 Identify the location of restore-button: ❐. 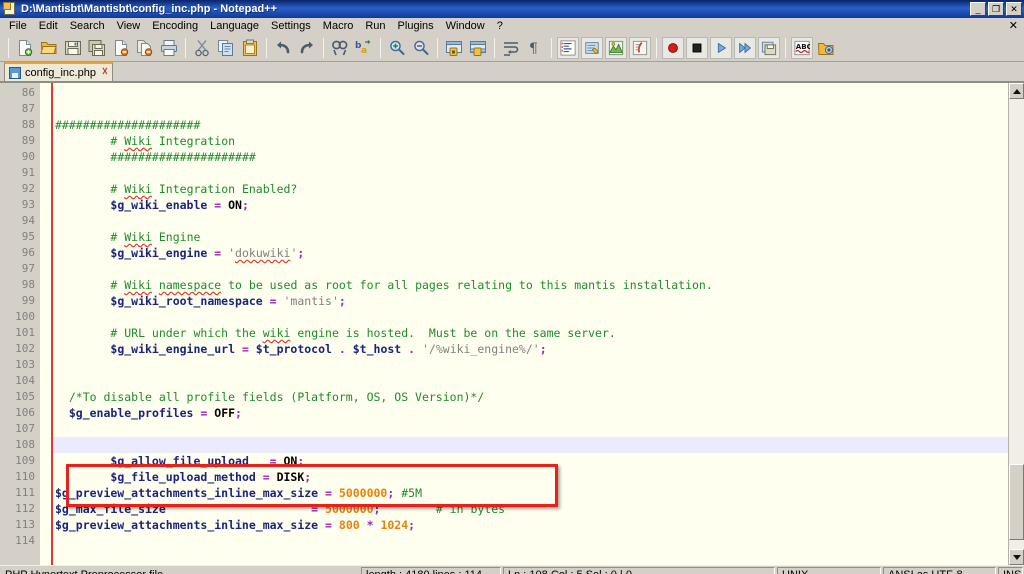
(996, 9).